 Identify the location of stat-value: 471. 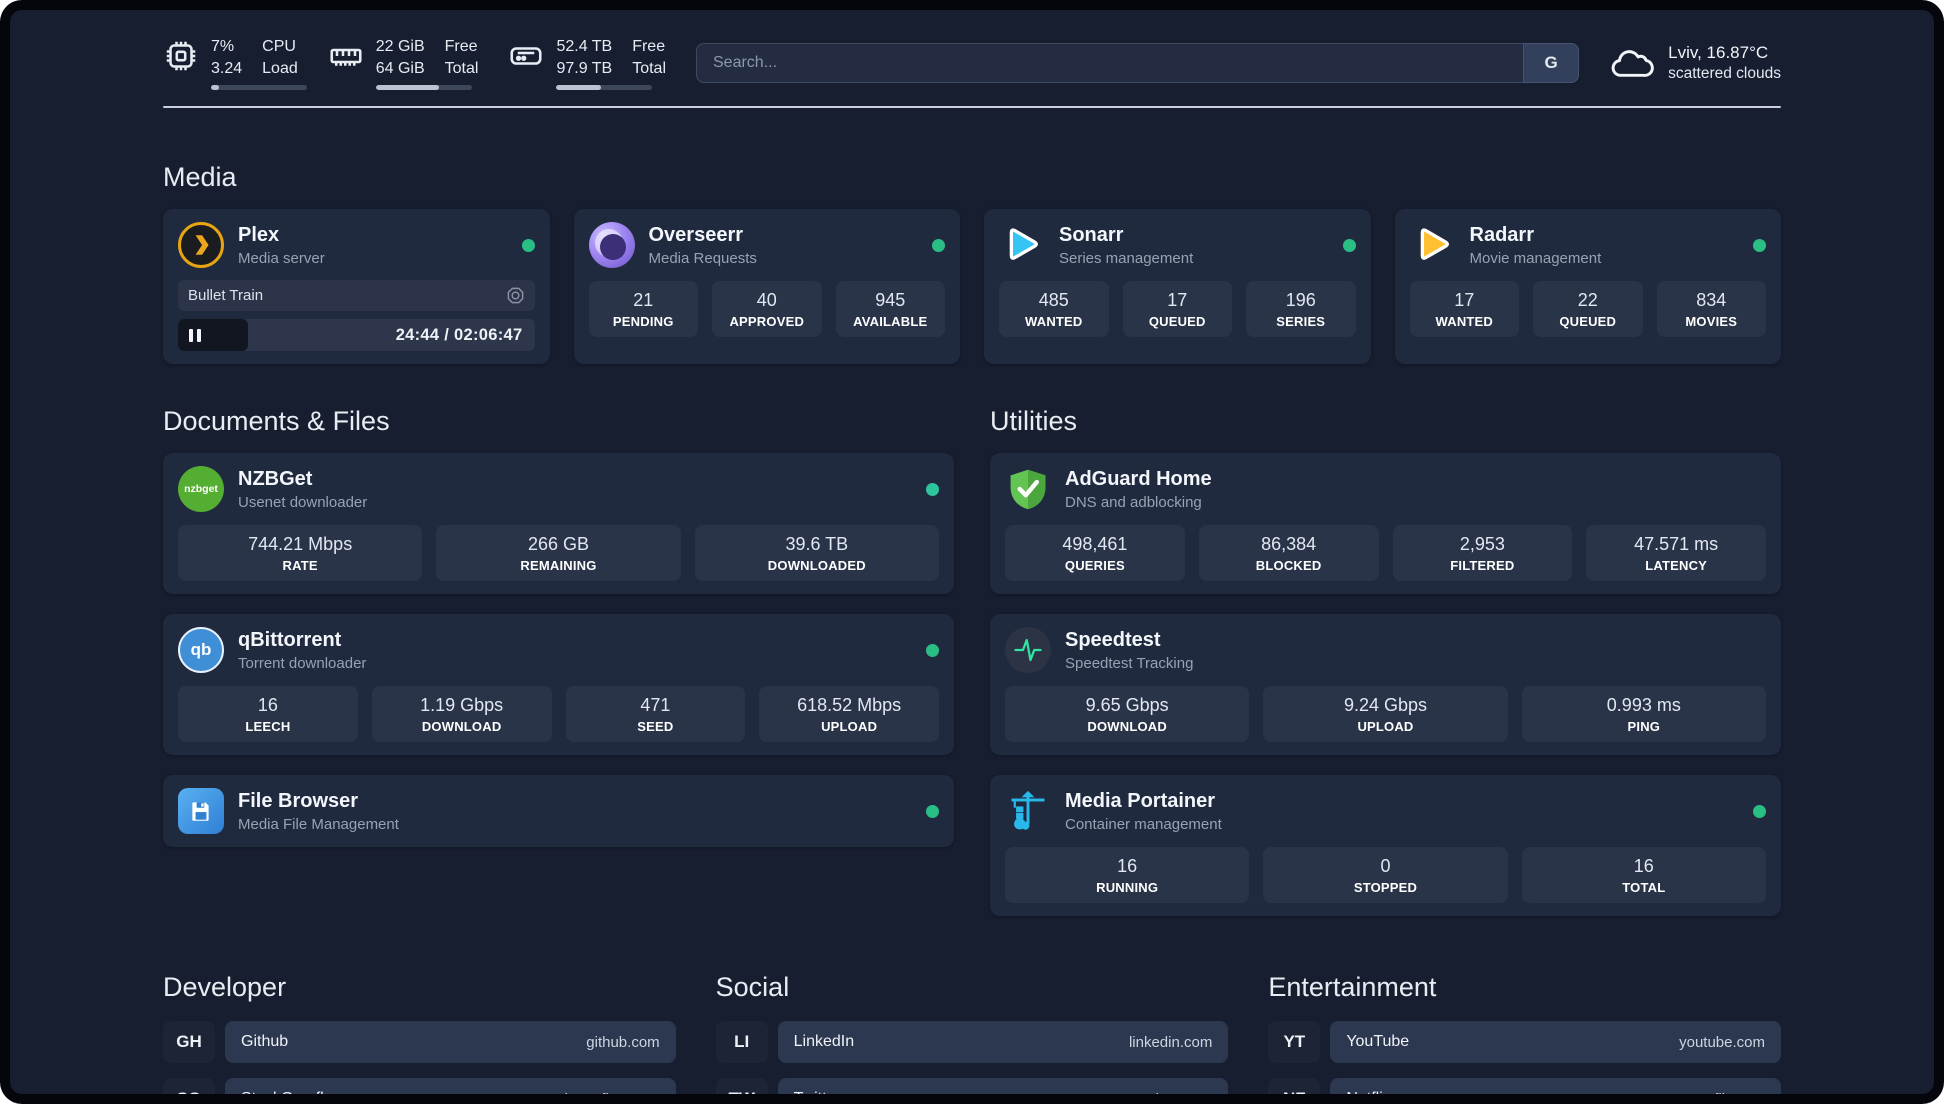
(655, 705).